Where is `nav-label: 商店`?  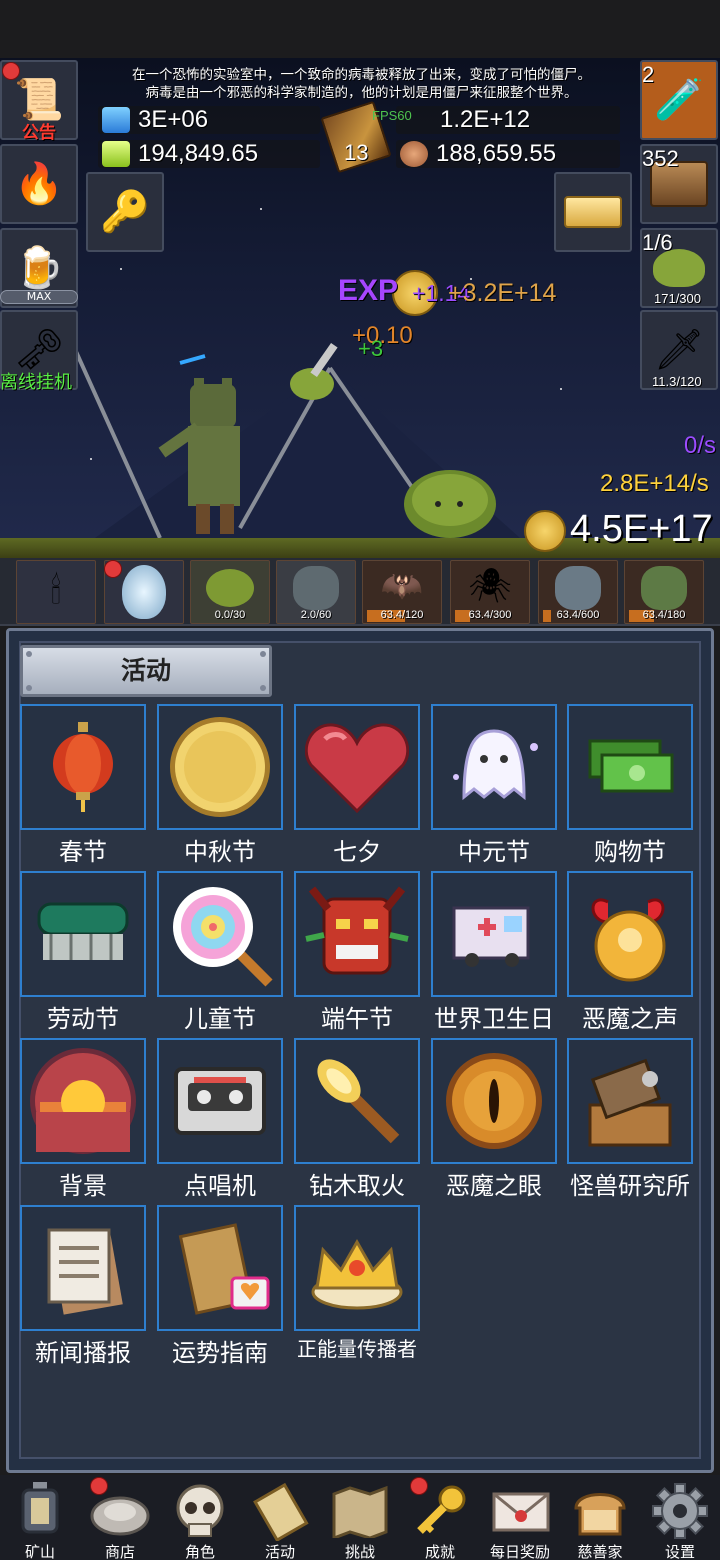
nav-label: 商店 is located at coordinates (119, 1551).